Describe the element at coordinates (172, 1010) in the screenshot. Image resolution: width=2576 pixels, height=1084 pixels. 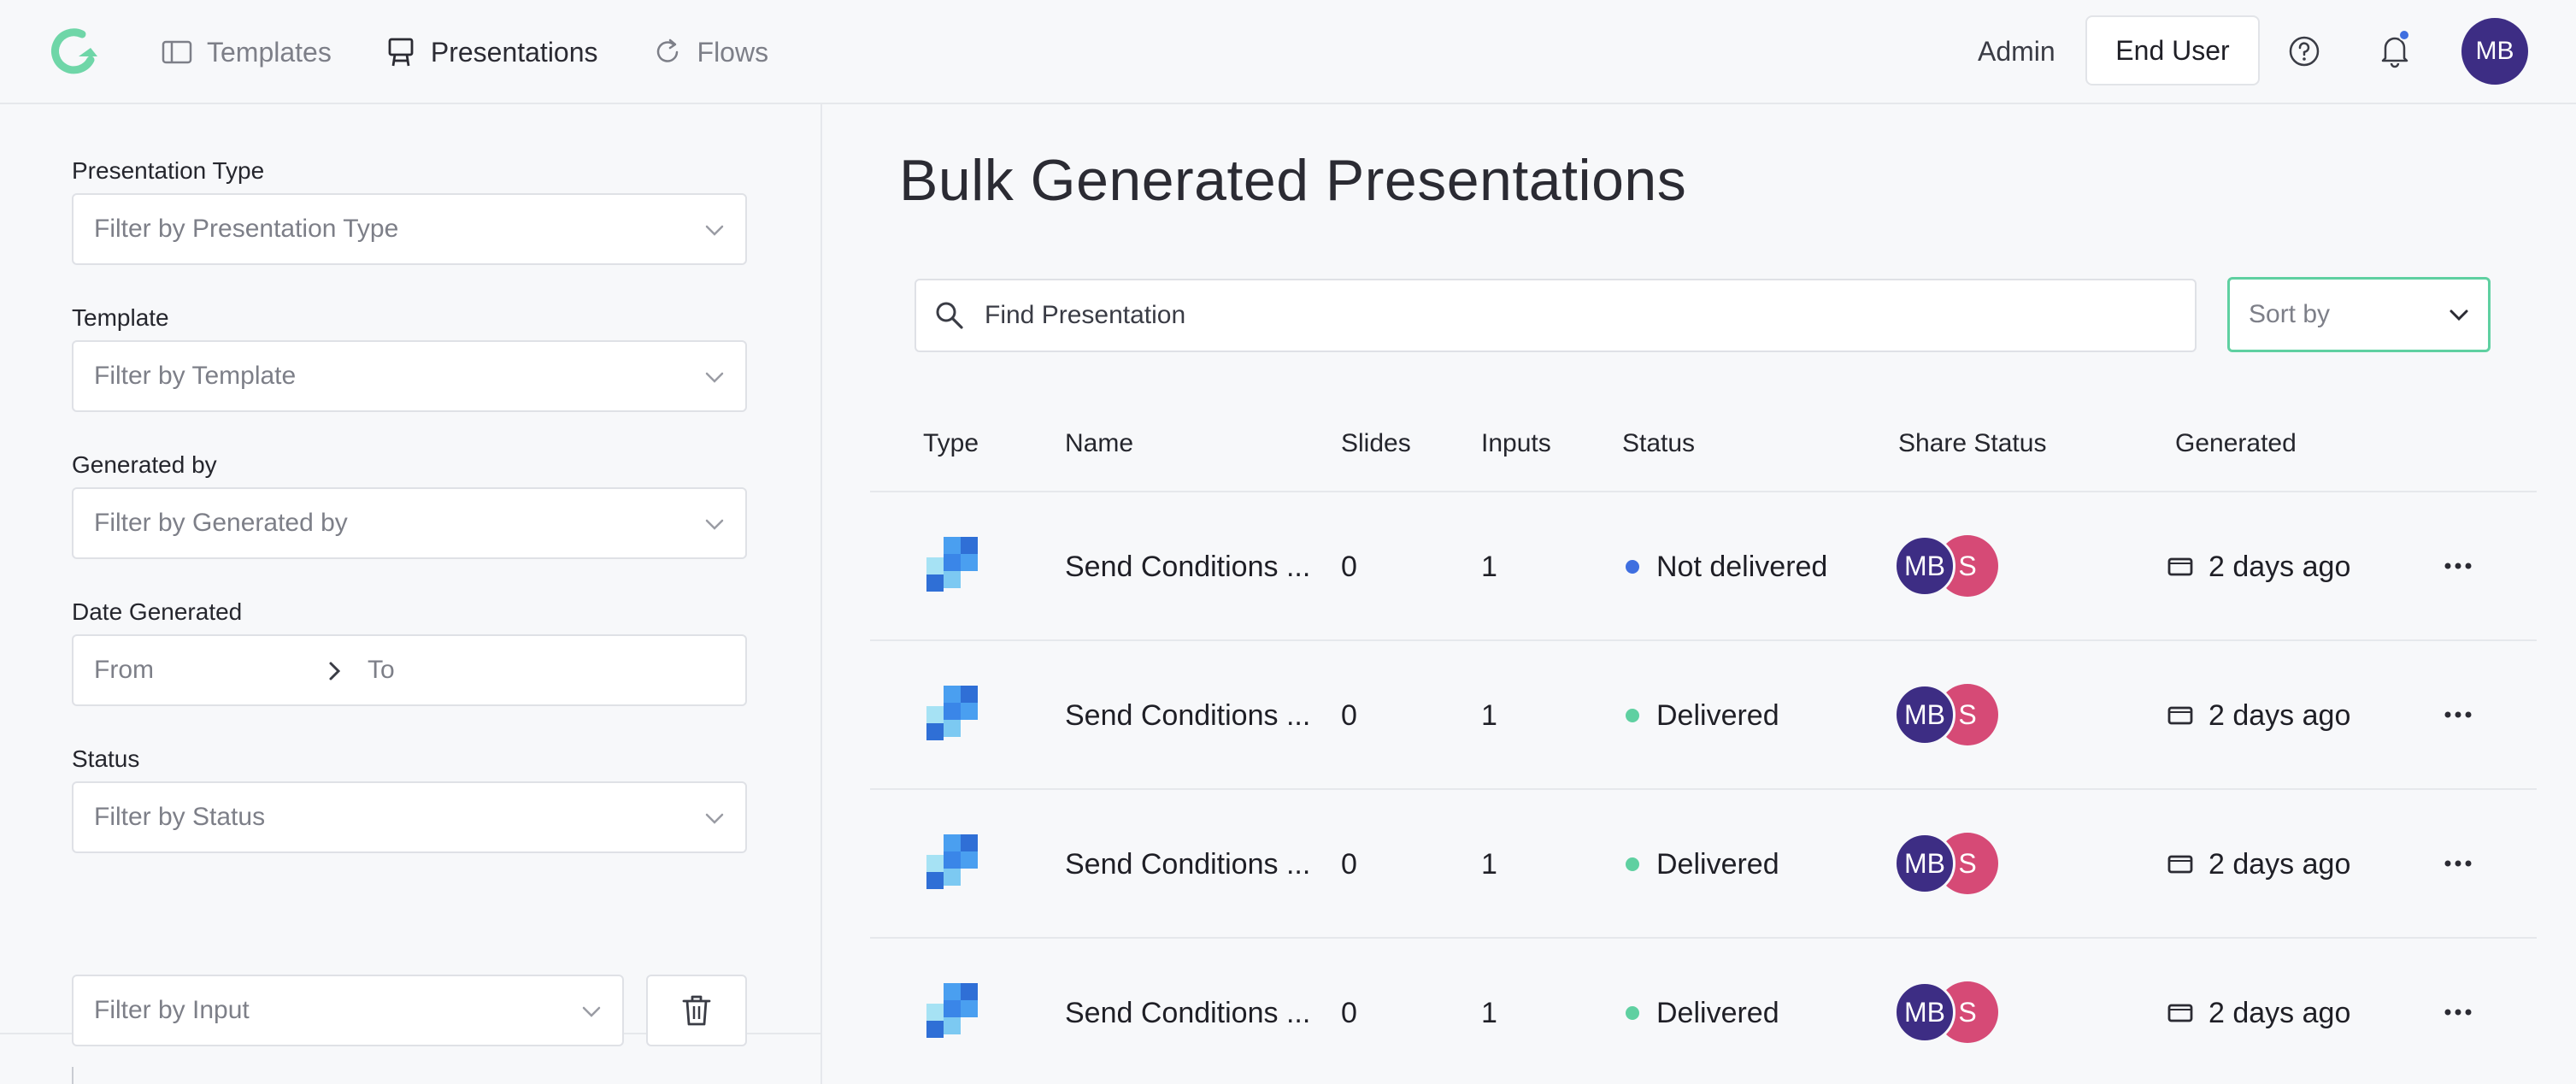
I see `input-filter-placeholder: Filter by Input` at that location.